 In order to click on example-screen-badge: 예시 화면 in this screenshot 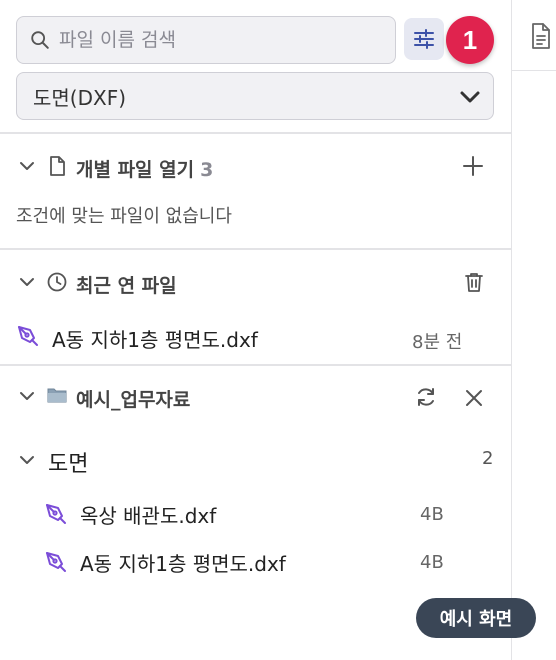, I will do `click(476, 618)`.